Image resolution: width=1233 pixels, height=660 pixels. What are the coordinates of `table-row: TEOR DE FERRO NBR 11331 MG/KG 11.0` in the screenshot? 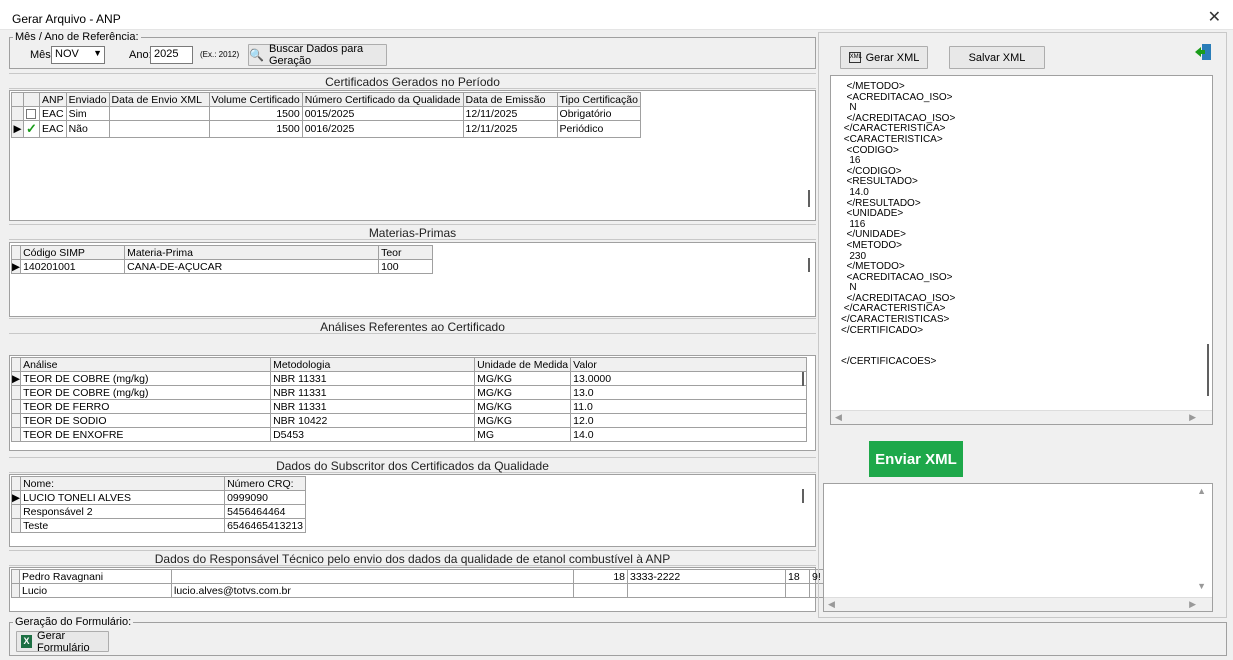 It's located at (409, 406).